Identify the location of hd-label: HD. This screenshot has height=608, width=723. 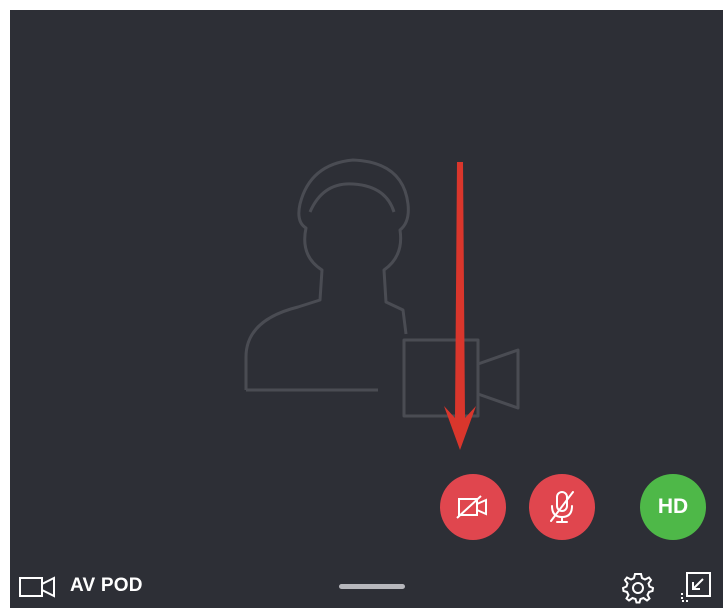
(673, 506).